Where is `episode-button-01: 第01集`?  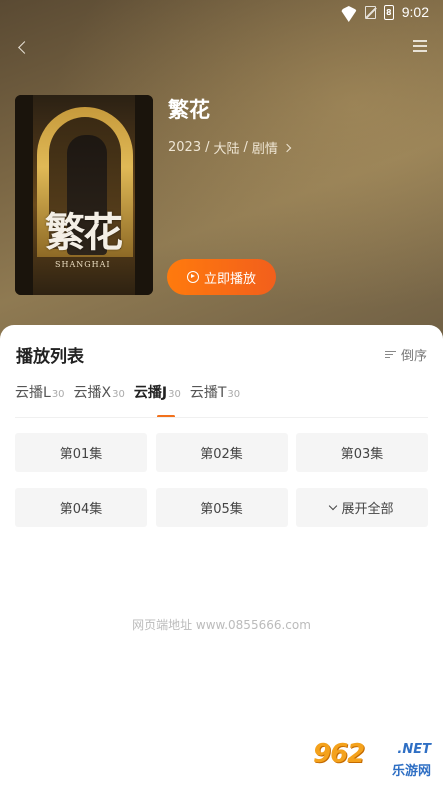 episode-button-01: 第01集 is located at coordinates (81, 452).